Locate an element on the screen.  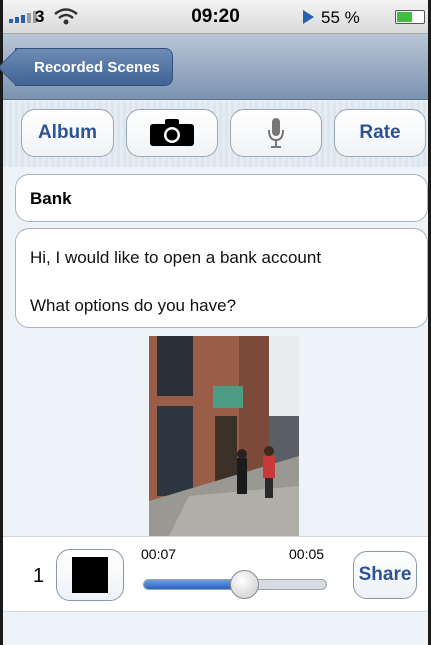
scene-toolbar: Album Rate is located at coordinates (215, 134).